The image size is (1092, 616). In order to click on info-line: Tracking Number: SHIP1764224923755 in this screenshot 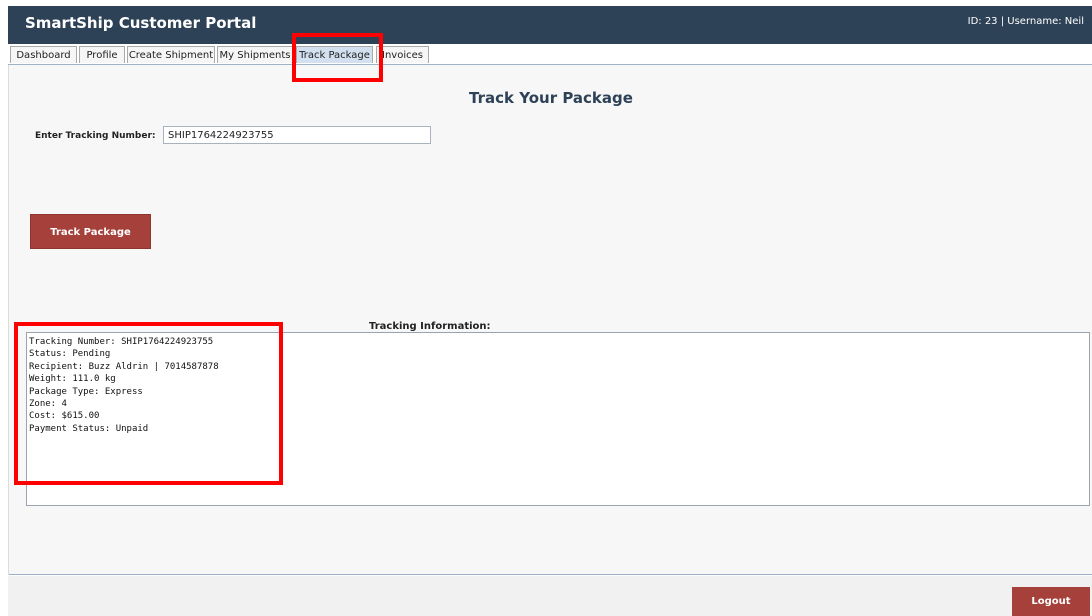, I will do `click(121, 342)`.